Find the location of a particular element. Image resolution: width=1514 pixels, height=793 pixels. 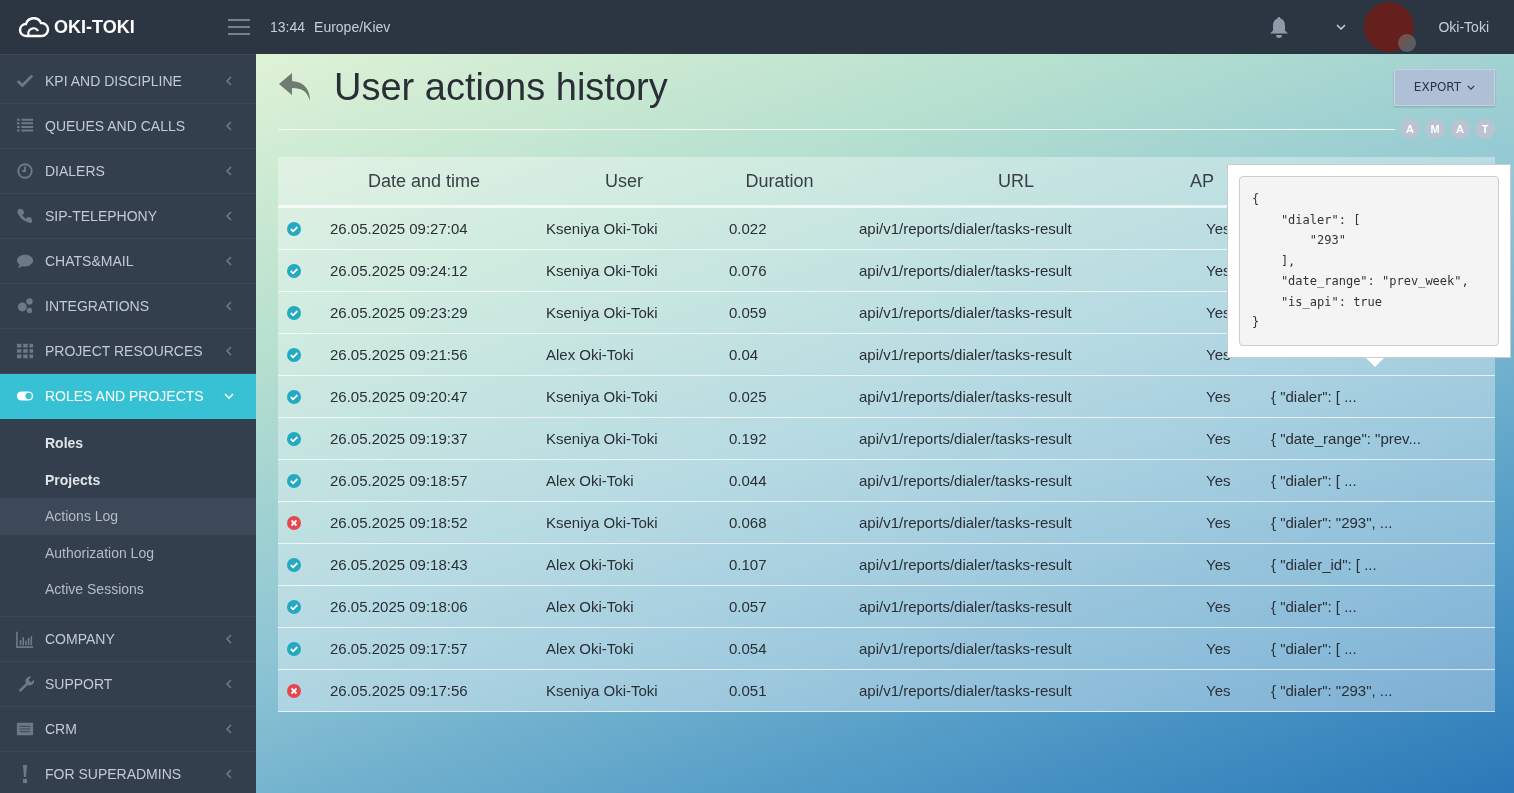

table-cell: 0.057 is located at coordinates (779, 606).